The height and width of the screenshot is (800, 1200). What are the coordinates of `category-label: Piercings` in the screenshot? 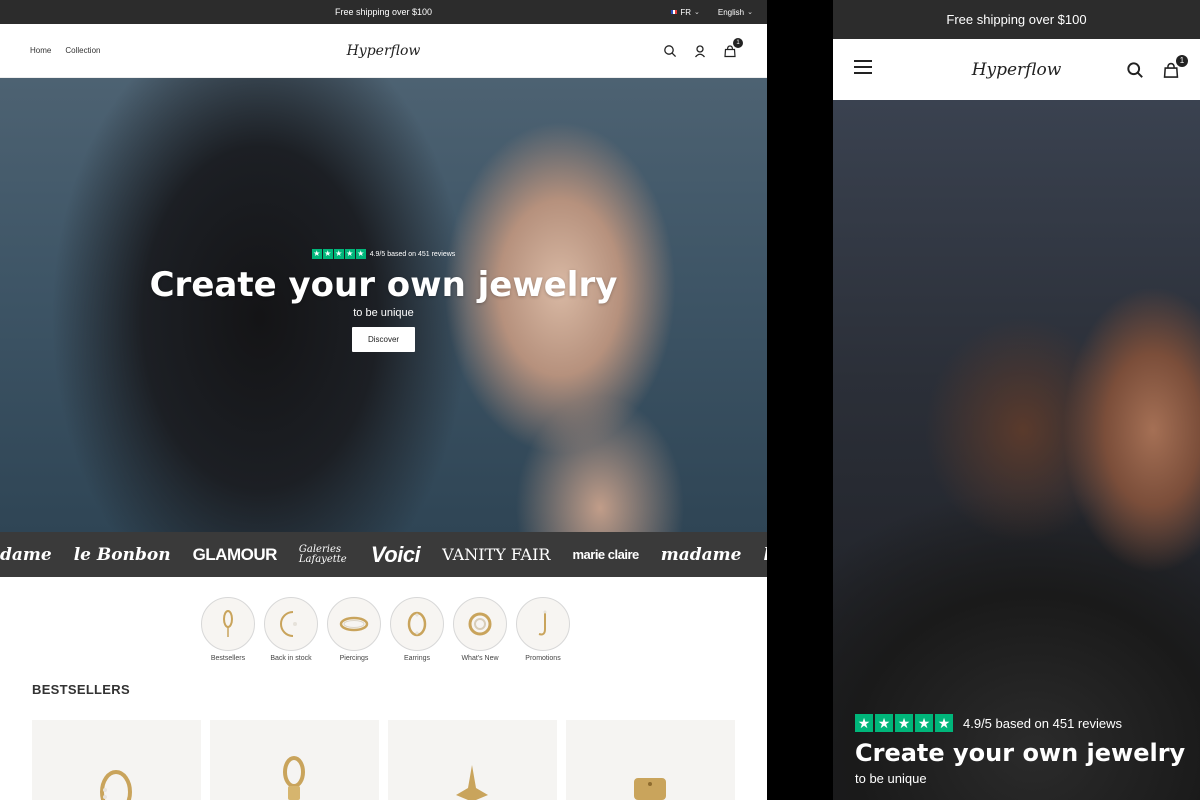 It's located at (354, 658).